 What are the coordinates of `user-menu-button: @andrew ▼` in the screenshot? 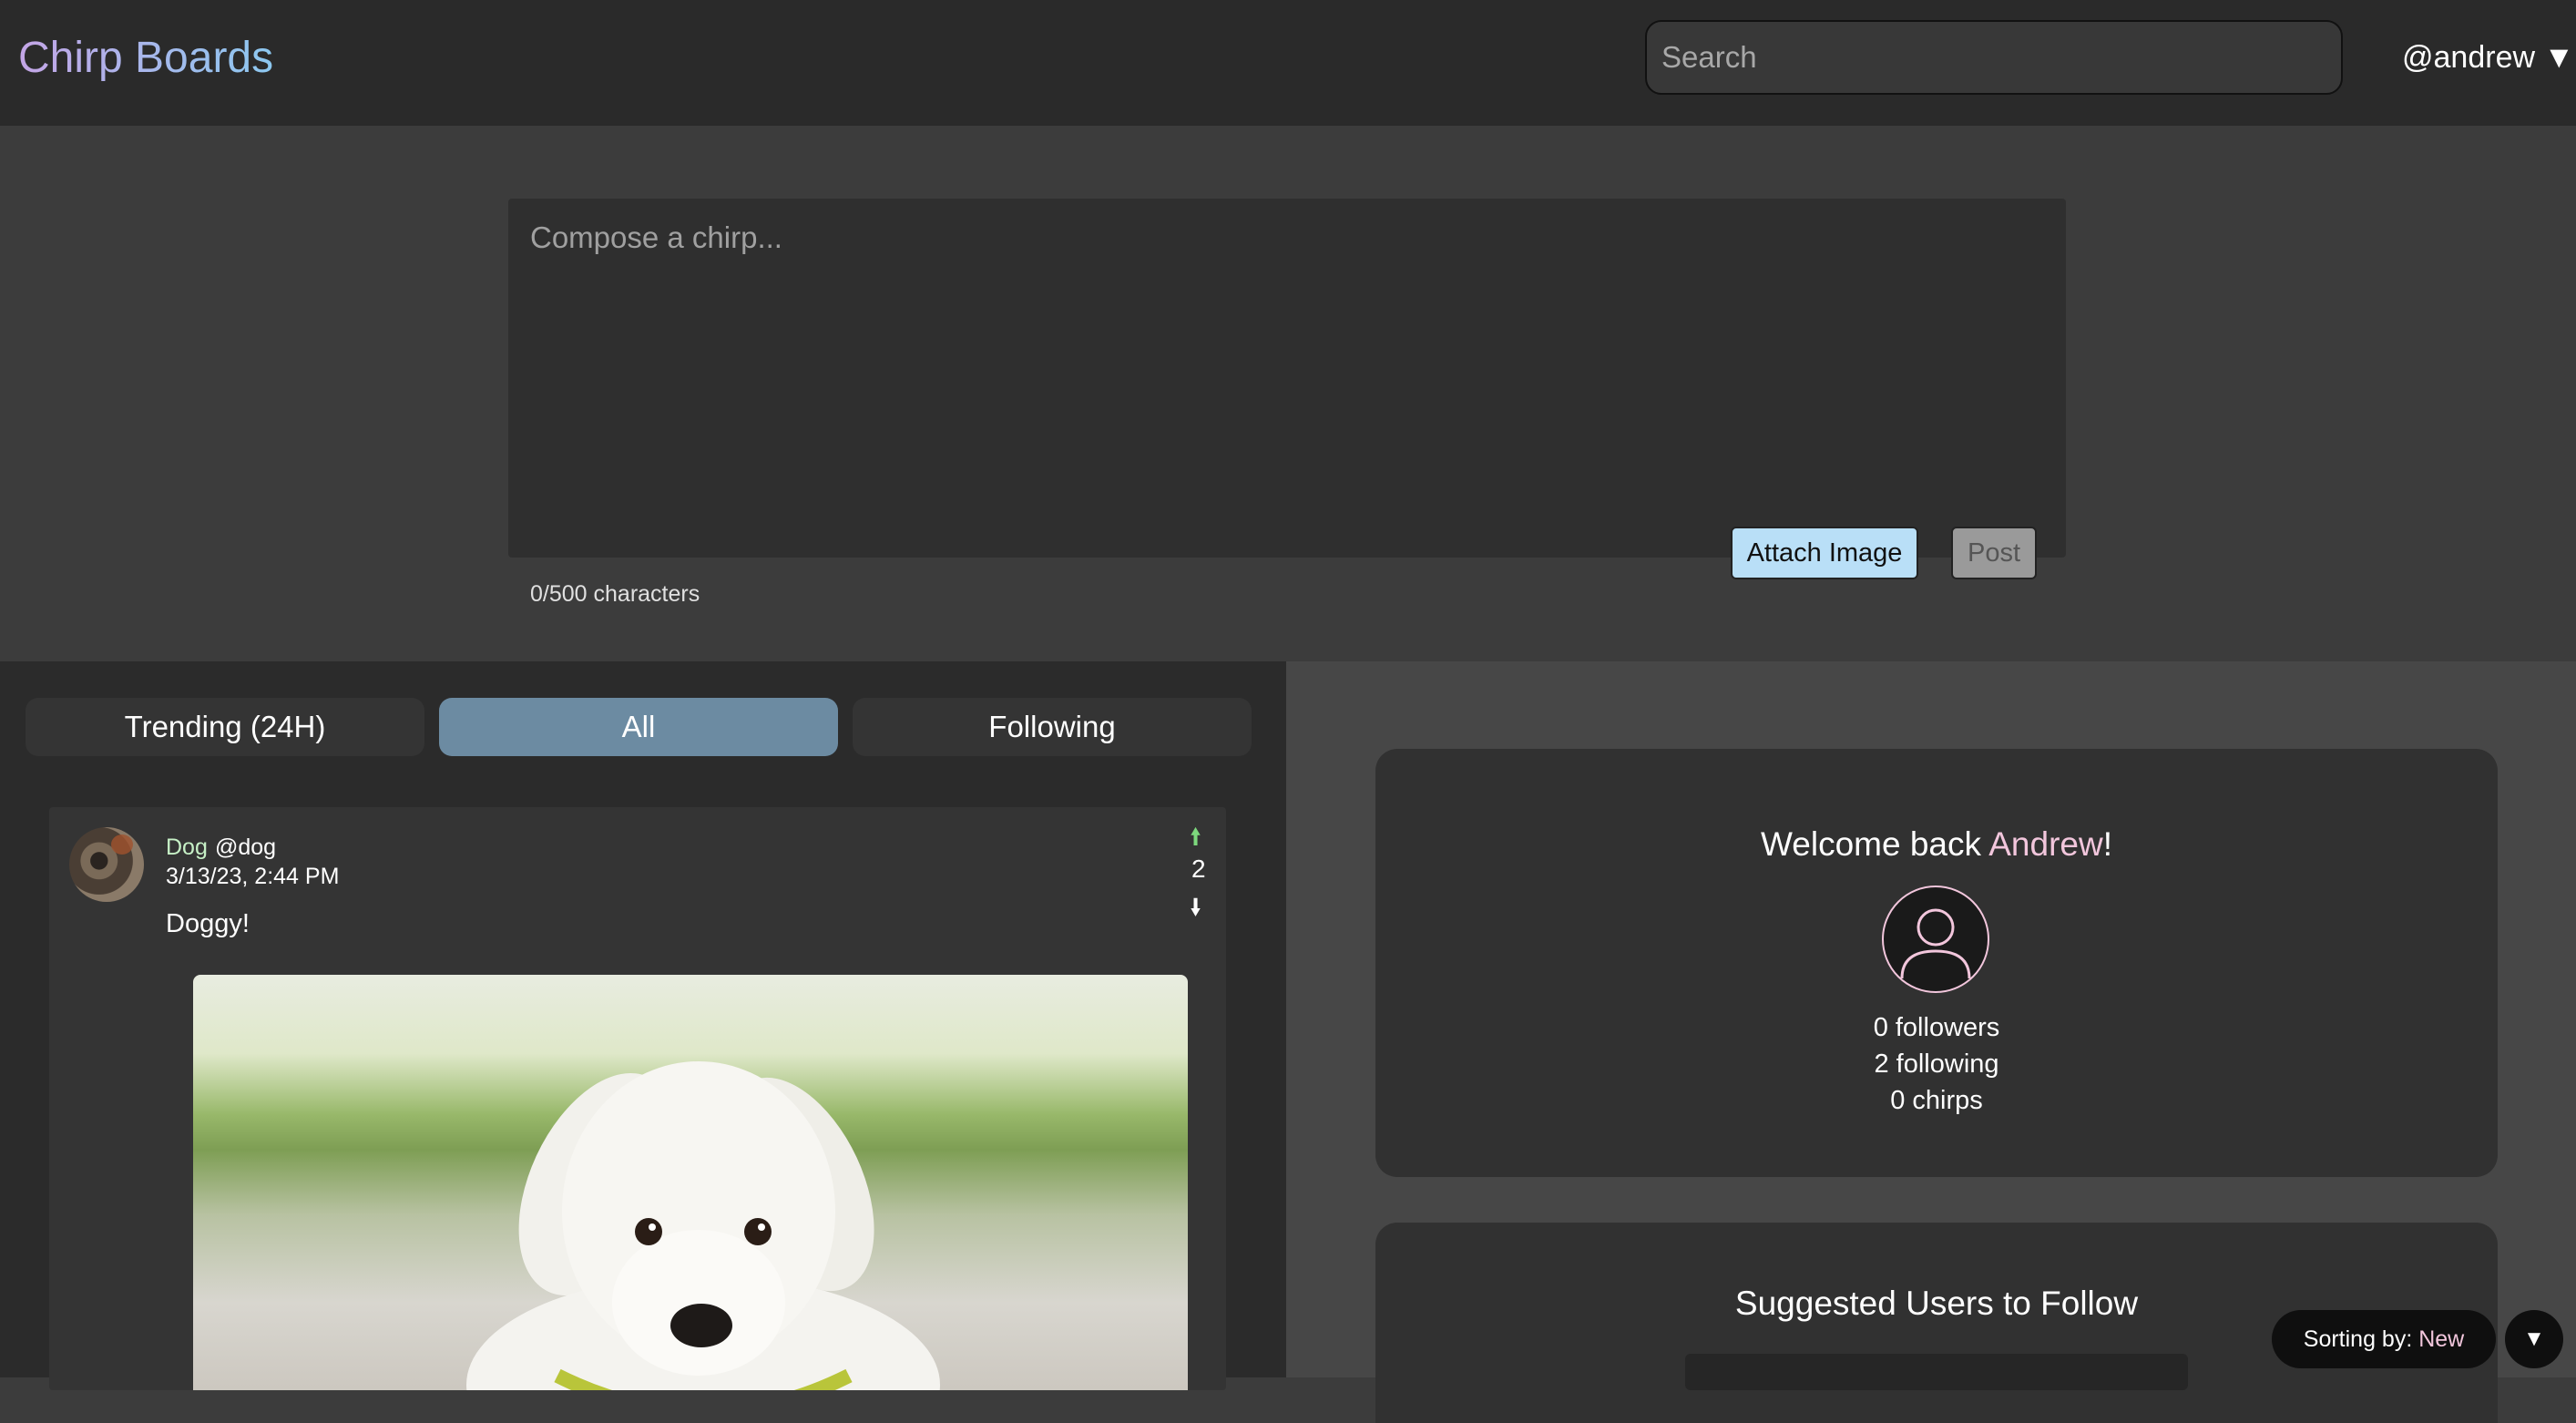 It's located at (2488, 57).